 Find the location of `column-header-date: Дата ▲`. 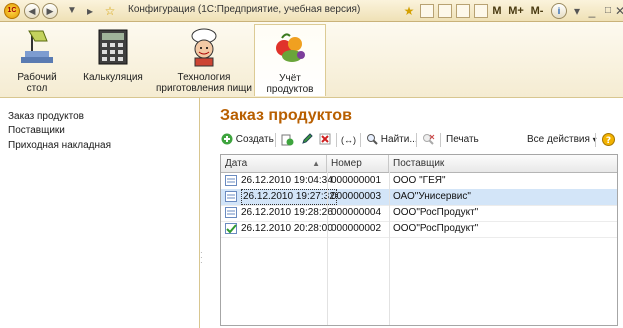

column-header-date: Дата ▲ is located at coordinates (274, 163).